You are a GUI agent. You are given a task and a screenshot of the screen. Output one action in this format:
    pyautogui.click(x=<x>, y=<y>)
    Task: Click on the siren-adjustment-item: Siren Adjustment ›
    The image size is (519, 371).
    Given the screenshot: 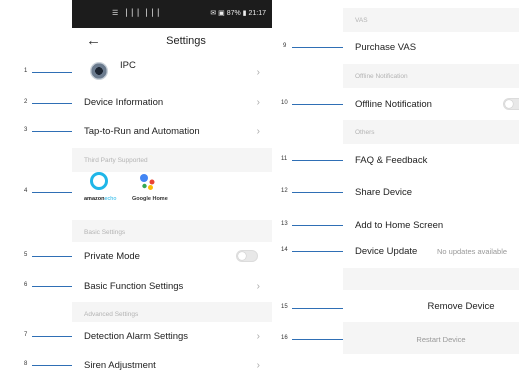 What is the action you would take?
    pyautogui.click(x=172, y=361)
    